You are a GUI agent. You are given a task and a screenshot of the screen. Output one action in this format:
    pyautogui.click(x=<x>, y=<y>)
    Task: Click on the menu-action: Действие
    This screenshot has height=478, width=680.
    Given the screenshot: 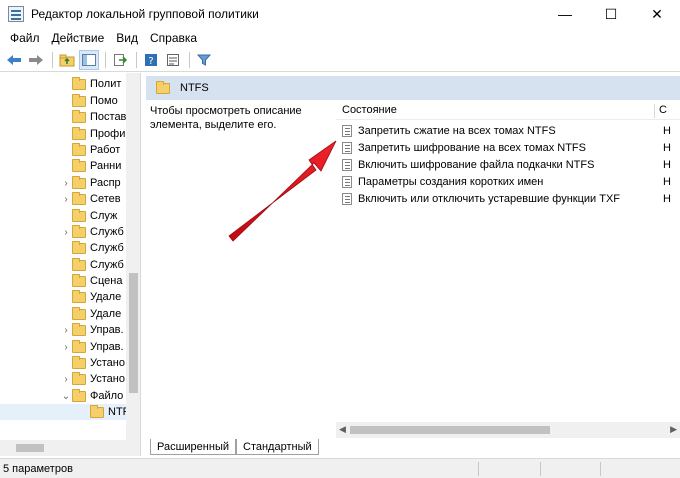 What is the action you would take?
    pyautogui.click(x=78, y=38)
    